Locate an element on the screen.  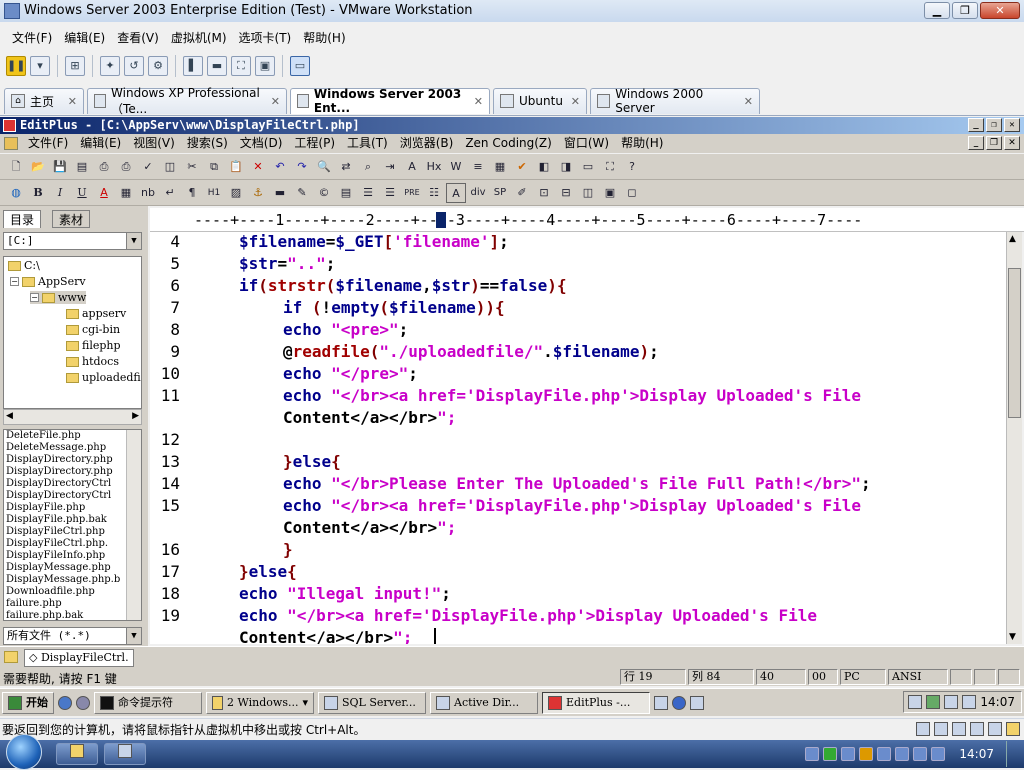
list-item: DisplayMessage.php is located at coordinates (65, 568).